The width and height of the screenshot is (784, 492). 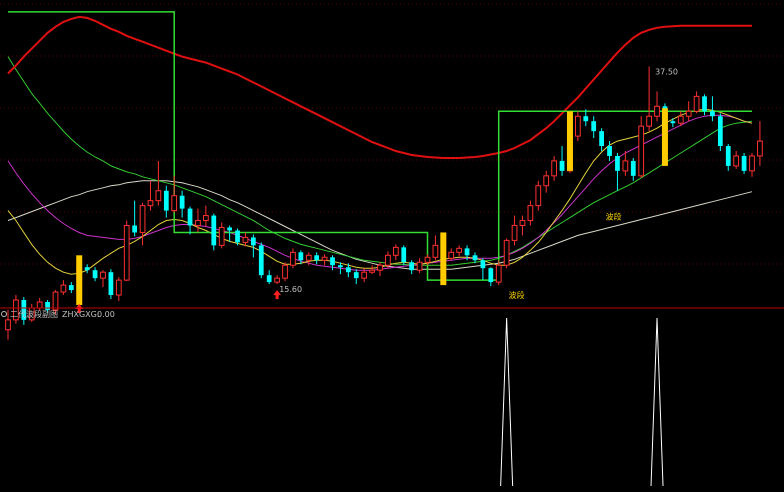 I want to click on indicator-title: 二代波段副图, so click(x=34, y=314).